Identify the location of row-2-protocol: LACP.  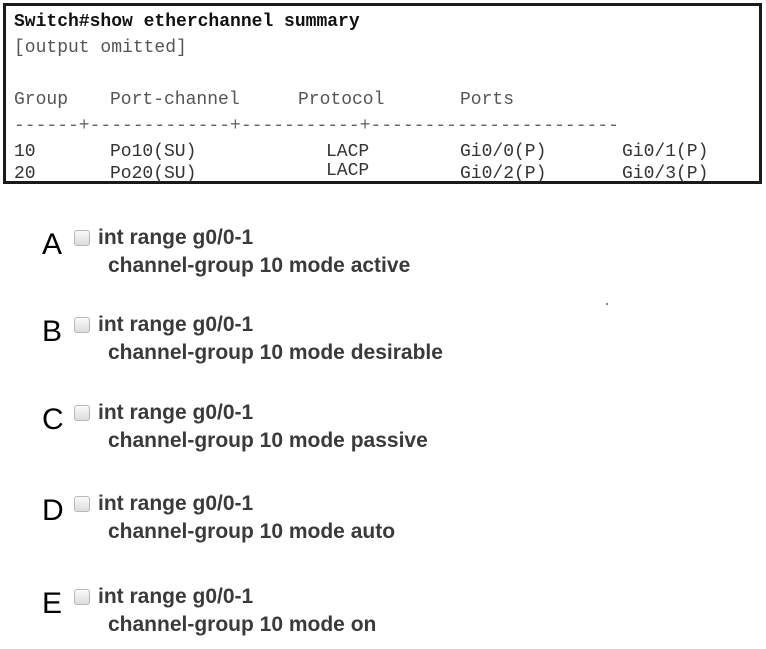
(348, 171).